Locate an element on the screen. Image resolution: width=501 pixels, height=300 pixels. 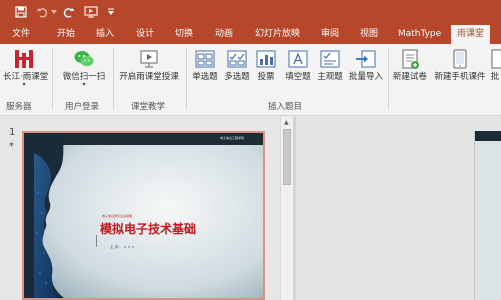
tab-yuketang: 雨课堂 is located at coordinates (471, 34).